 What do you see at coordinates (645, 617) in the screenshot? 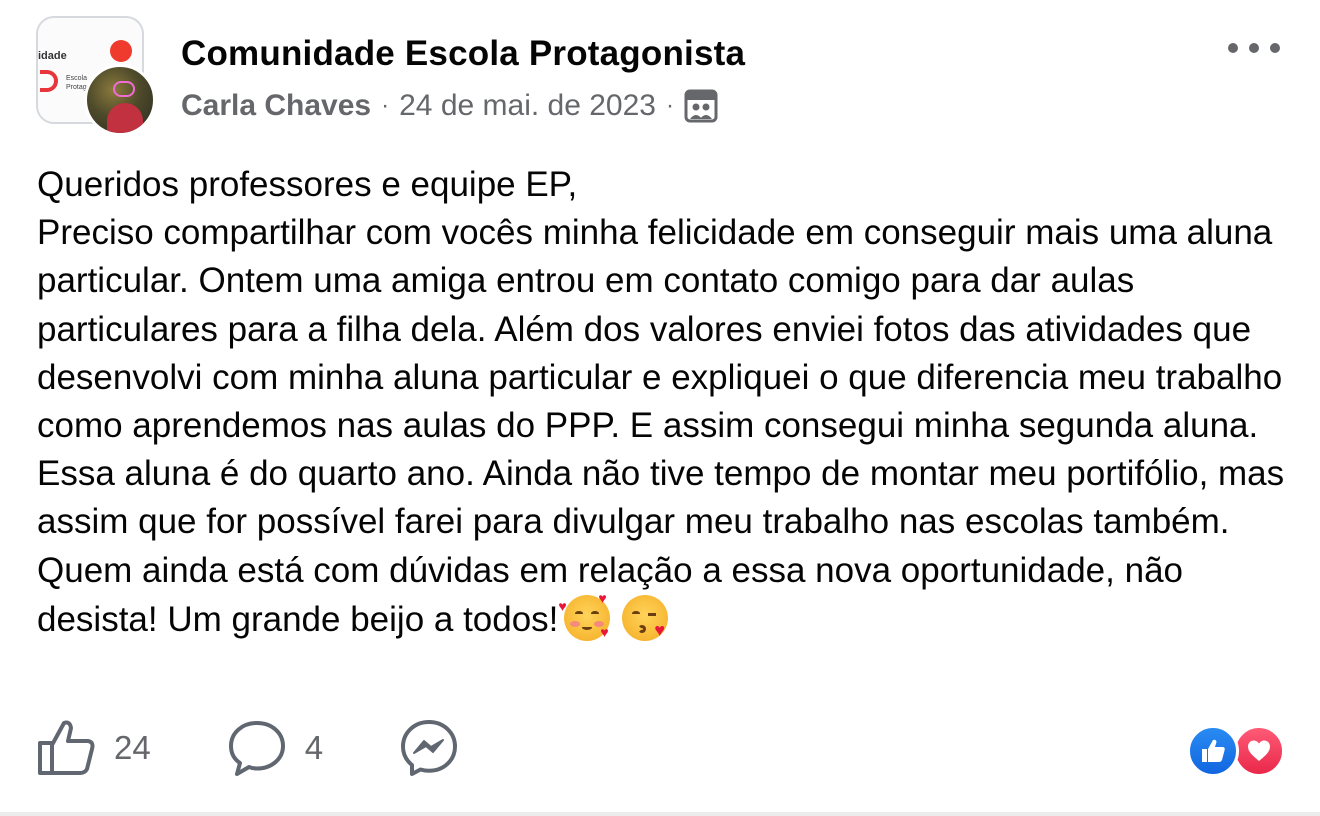
I see `face-blowing-kiss-icon: ♥` at bounding box center [645, 617].